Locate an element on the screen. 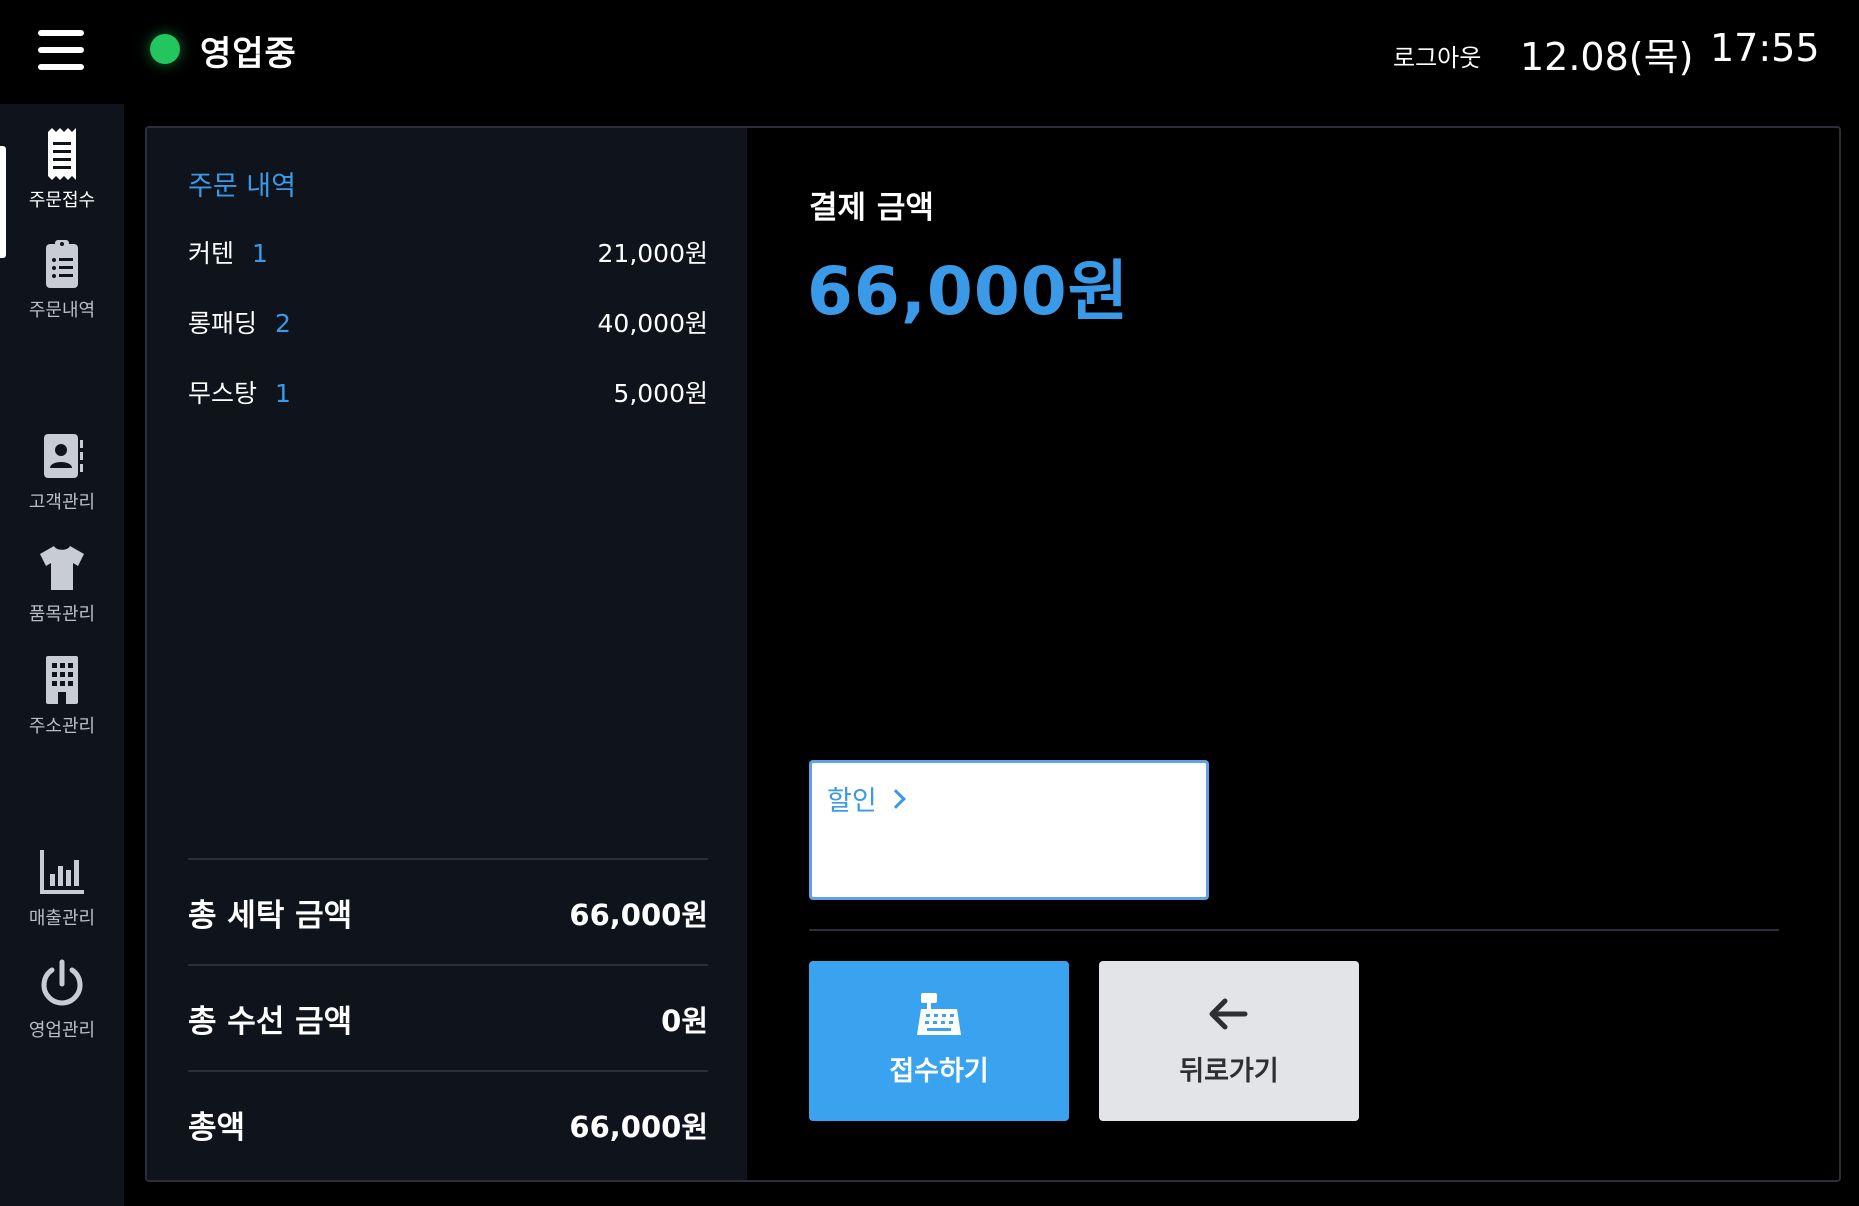 The image size is (1859, 1206). contact-book-icon is located at coordinates (63, 456).